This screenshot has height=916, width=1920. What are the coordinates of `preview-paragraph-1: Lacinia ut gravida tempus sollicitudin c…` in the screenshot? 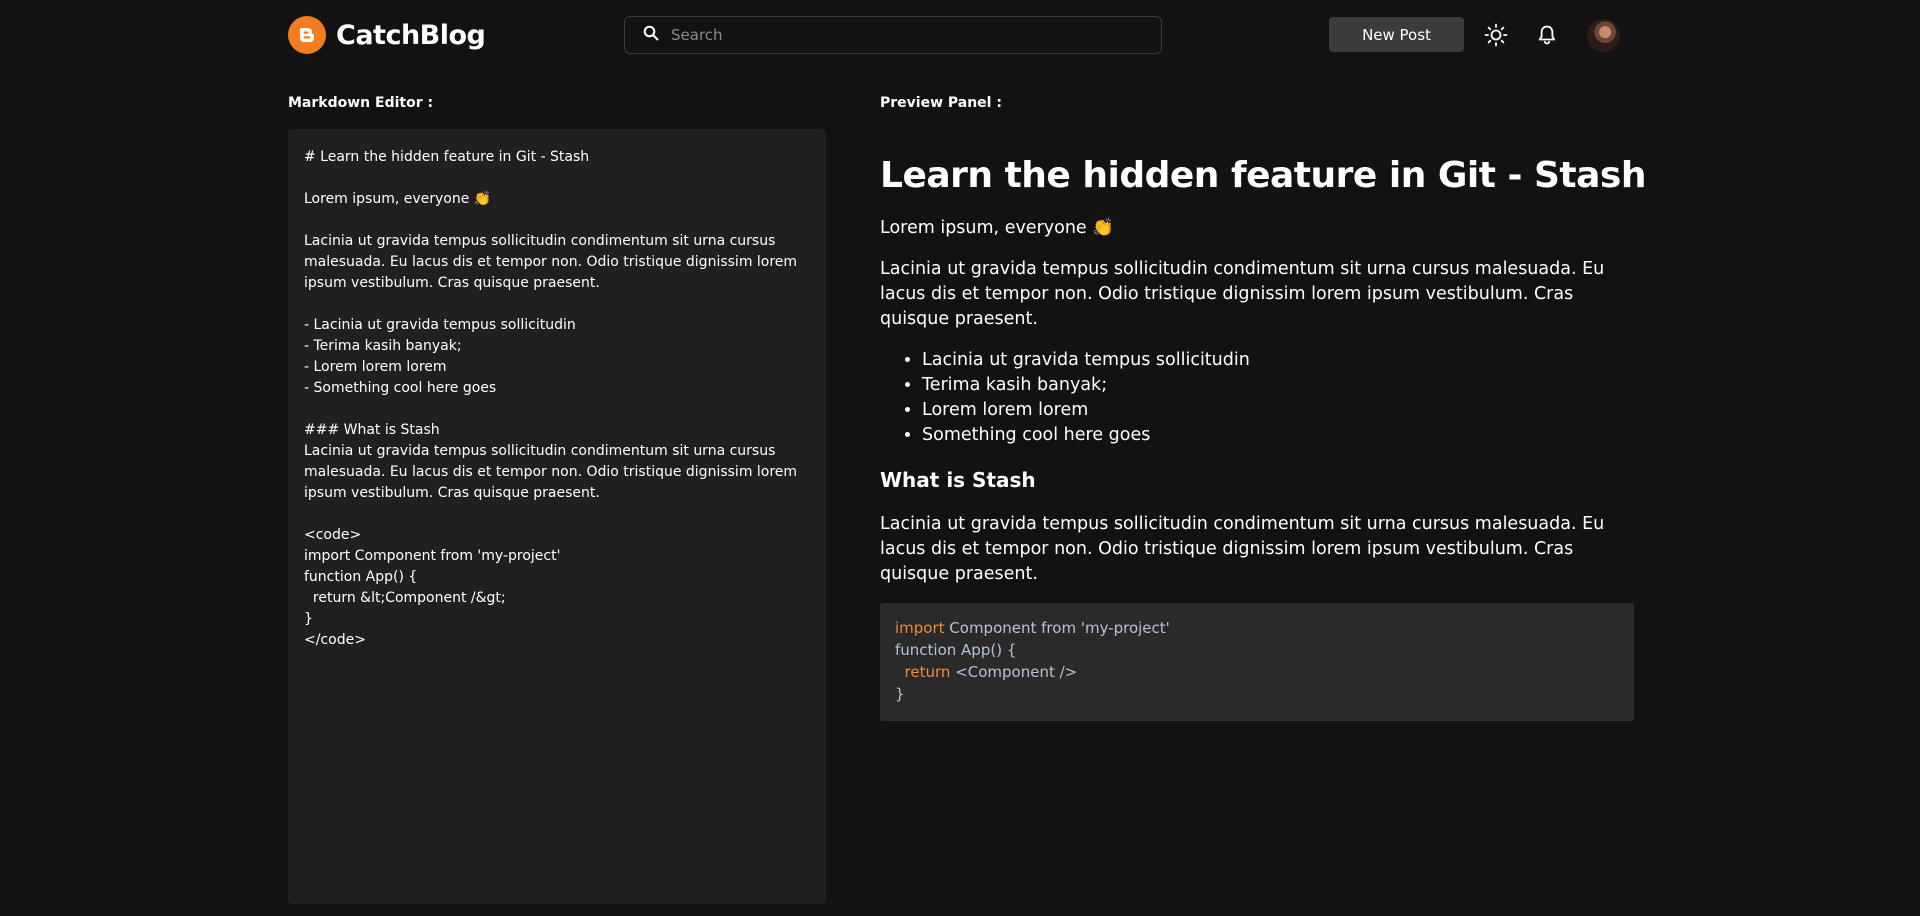 It's located at (1242, 294).